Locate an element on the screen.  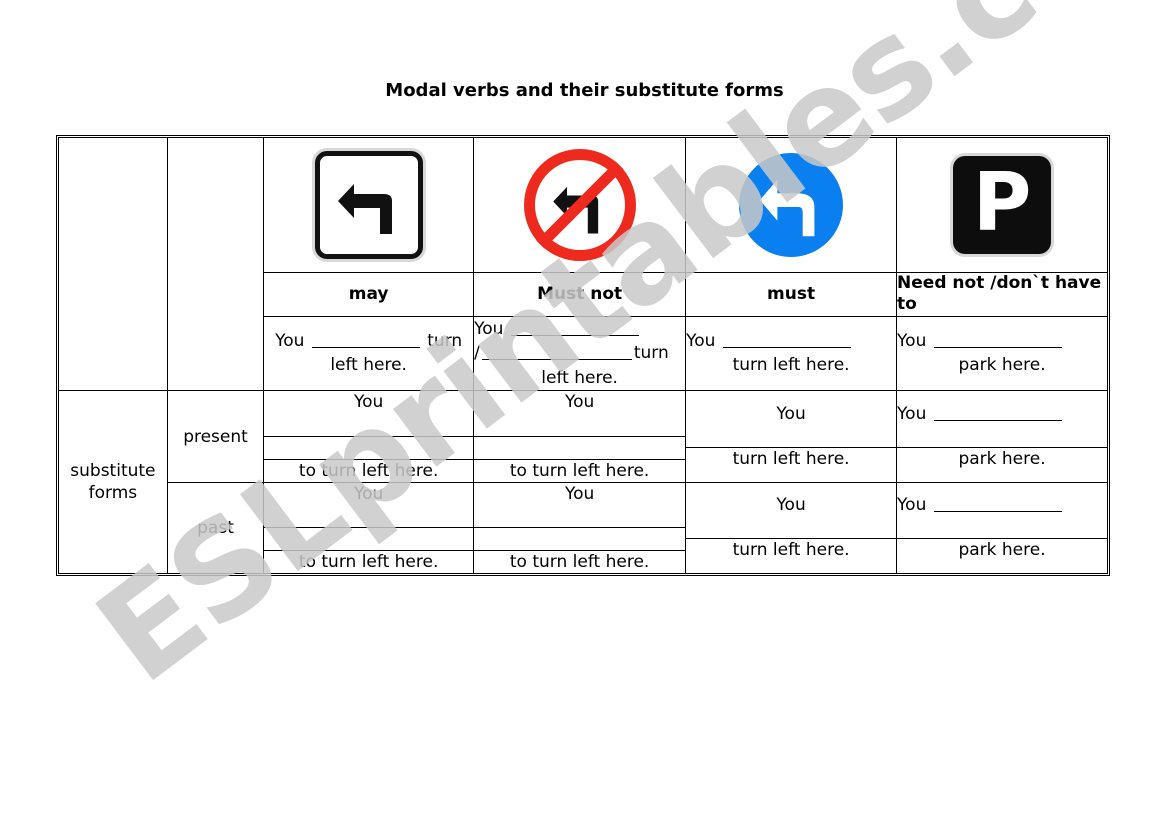
cell-sign-must-not is located at coordinates (580, 205).